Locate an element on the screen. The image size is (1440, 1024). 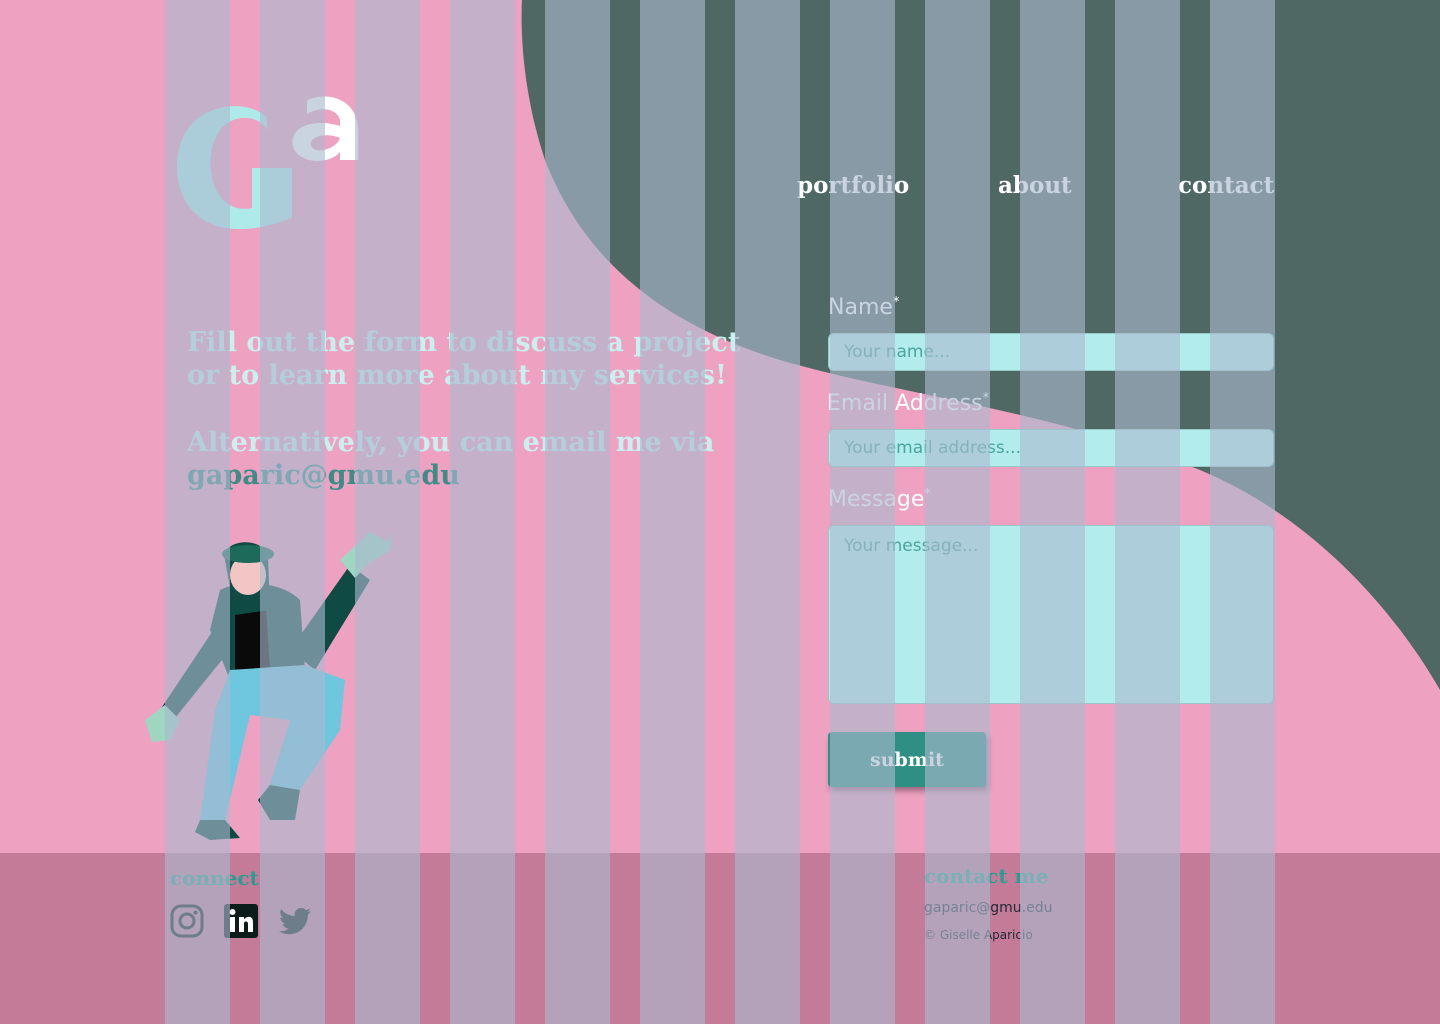
nav-contact: contact is located at coordinates (1226, 185).